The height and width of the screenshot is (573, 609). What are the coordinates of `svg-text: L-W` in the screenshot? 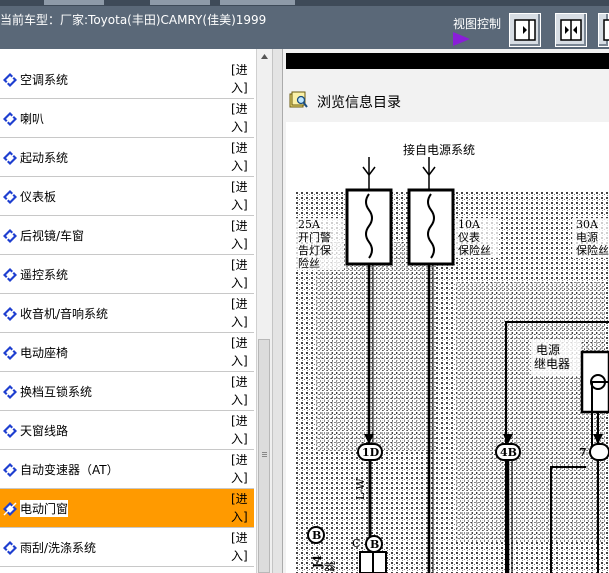 It's located at (360, 489).